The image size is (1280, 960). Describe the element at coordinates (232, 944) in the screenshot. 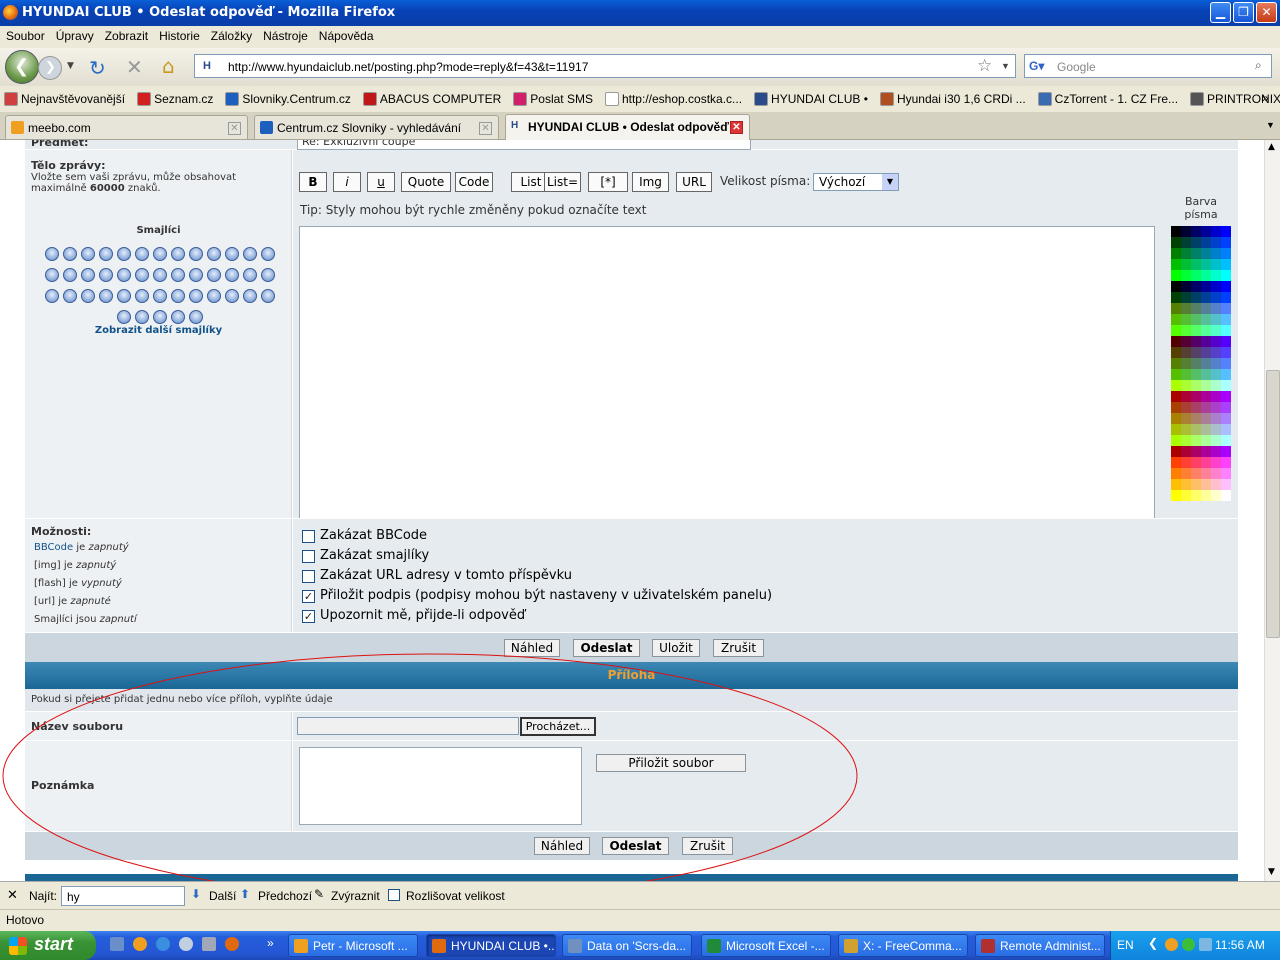

I see `quicklaunch-firefox-icon` at that location.